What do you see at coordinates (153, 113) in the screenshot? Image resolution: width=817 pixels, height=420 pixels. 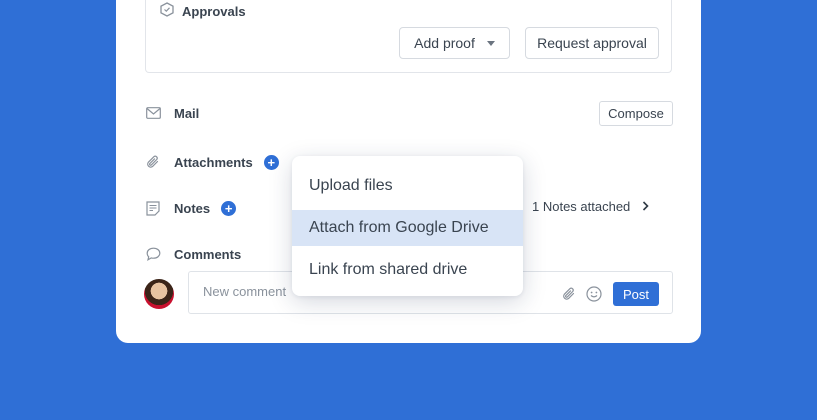 I see `mail-icon` at bounding box center [153, 113].